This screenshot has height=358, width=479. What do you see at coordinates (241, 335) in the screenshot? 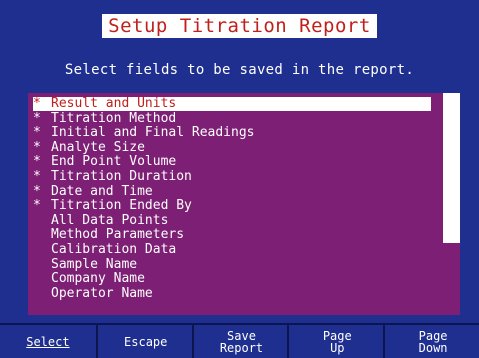
I see `softkey-label: Save` at bounding box center [241, 335].